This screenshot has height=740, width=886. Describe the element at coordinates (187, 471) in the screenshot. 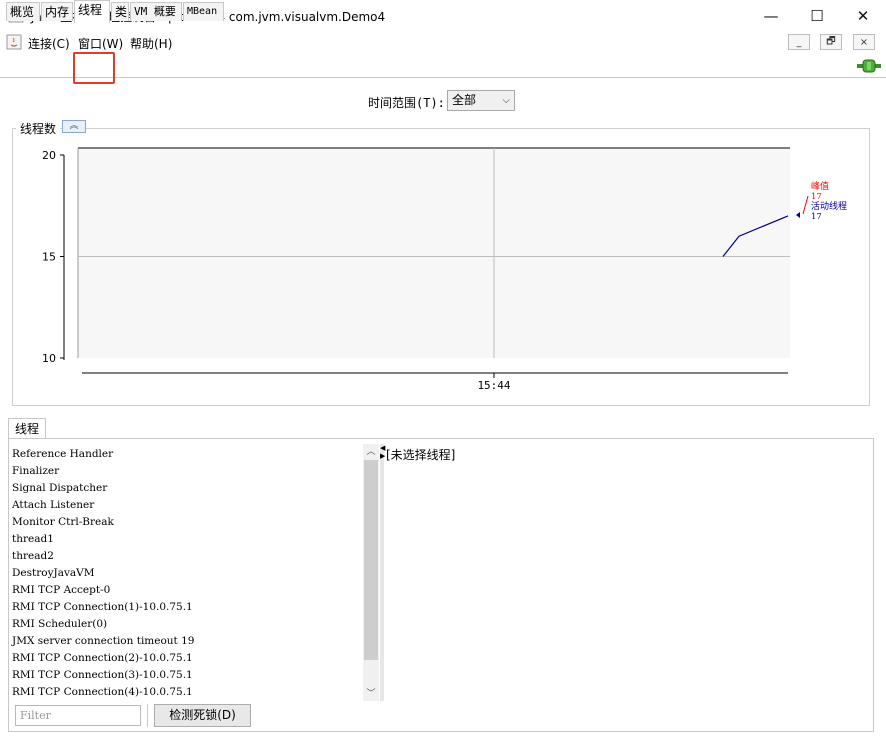

I see `thread-list-item: Finalizer` at that location.